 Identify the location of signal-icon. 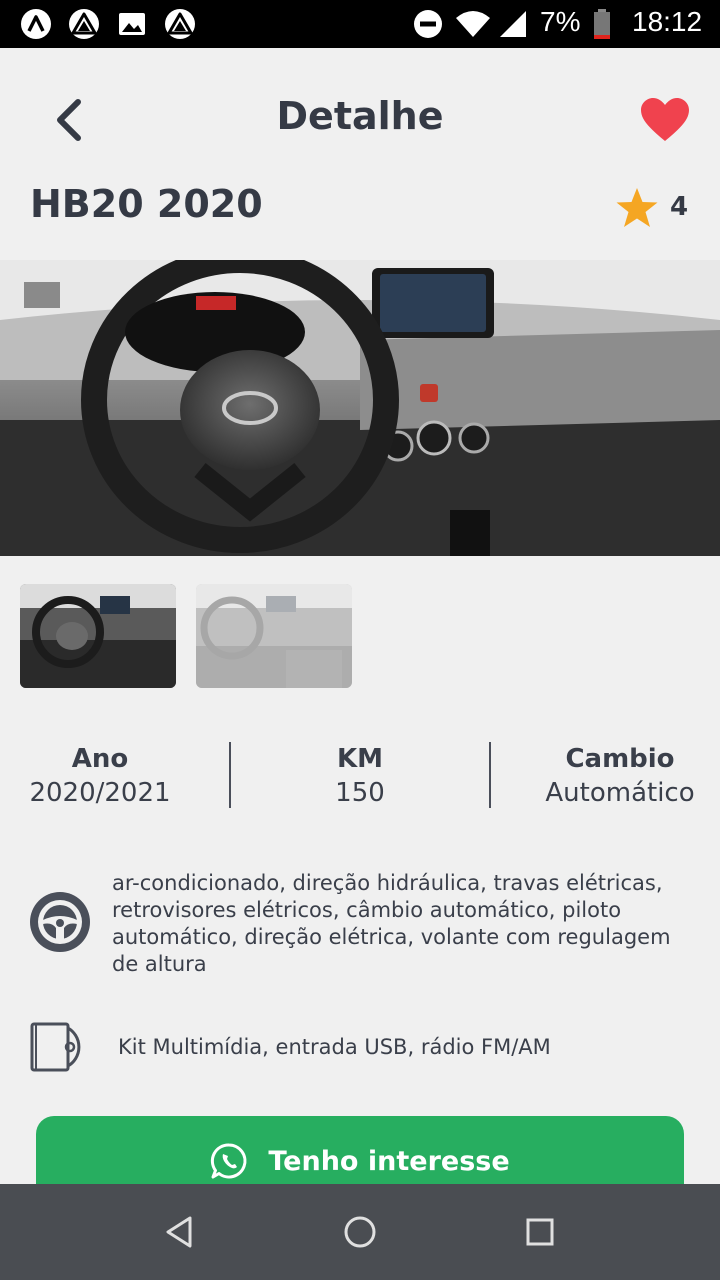
(513, 24).